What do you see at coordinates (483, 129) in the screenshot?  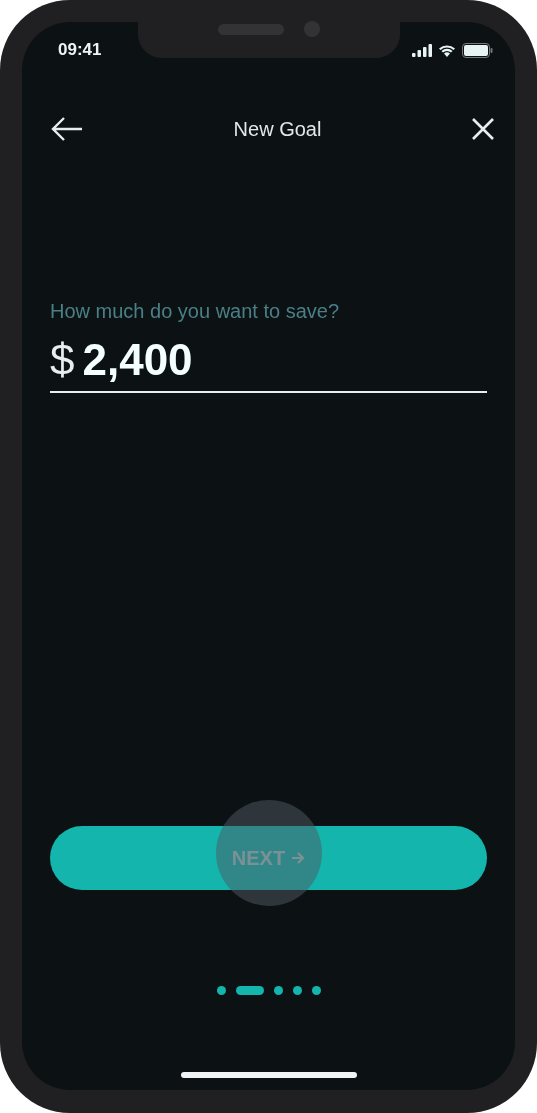 I see `close-button` at bounding box center [483, 129].